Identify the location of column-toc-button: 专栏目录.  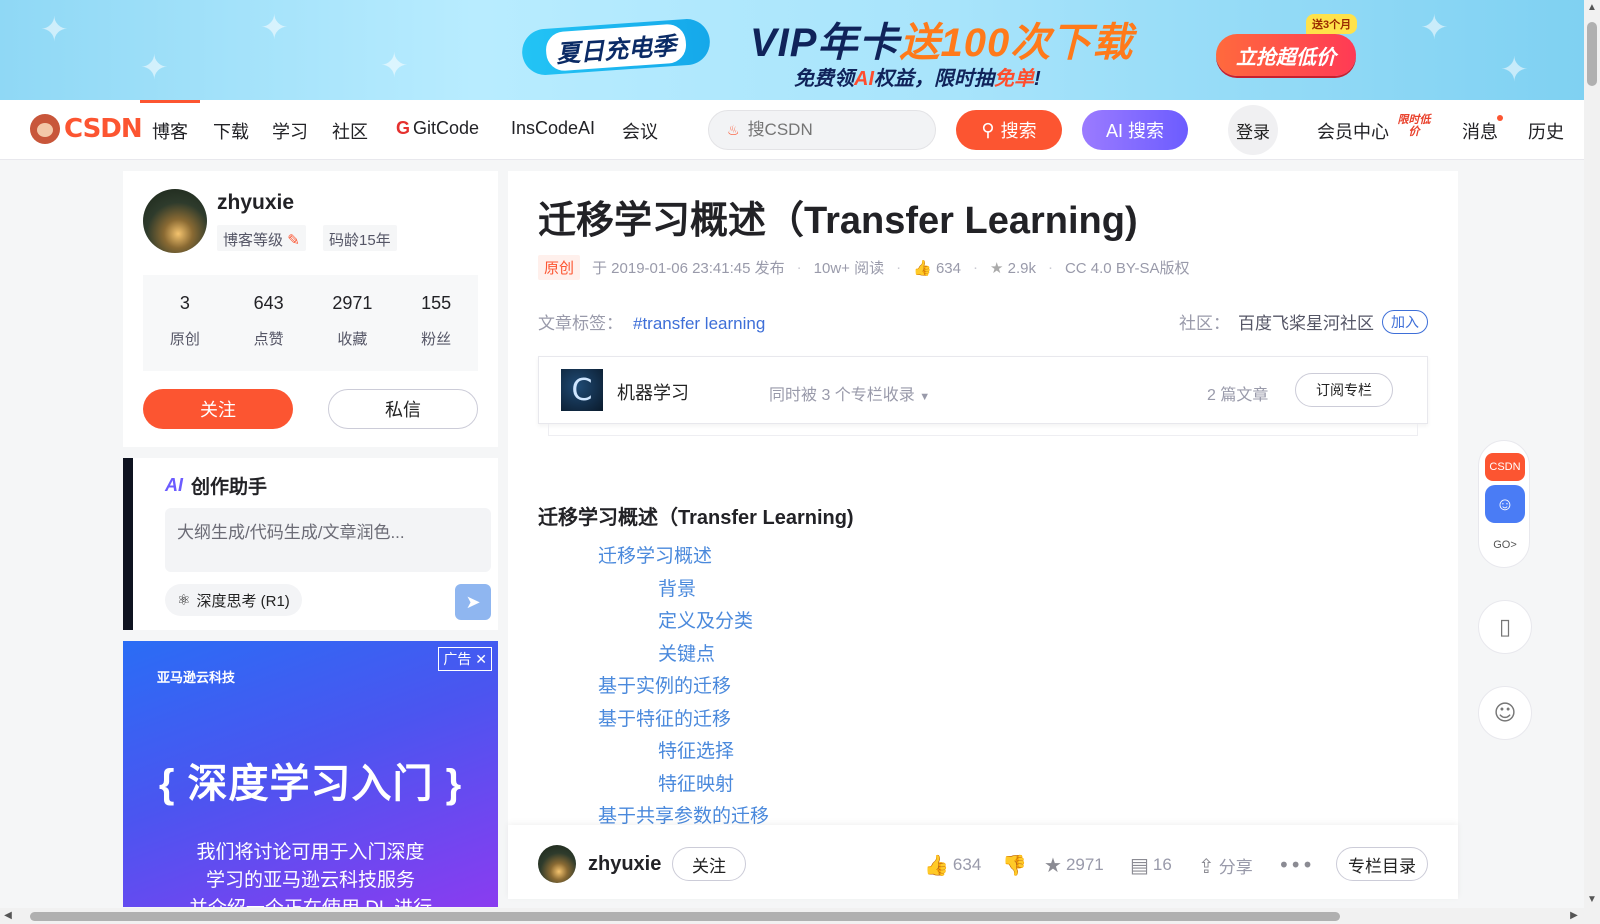
(1382, 864).